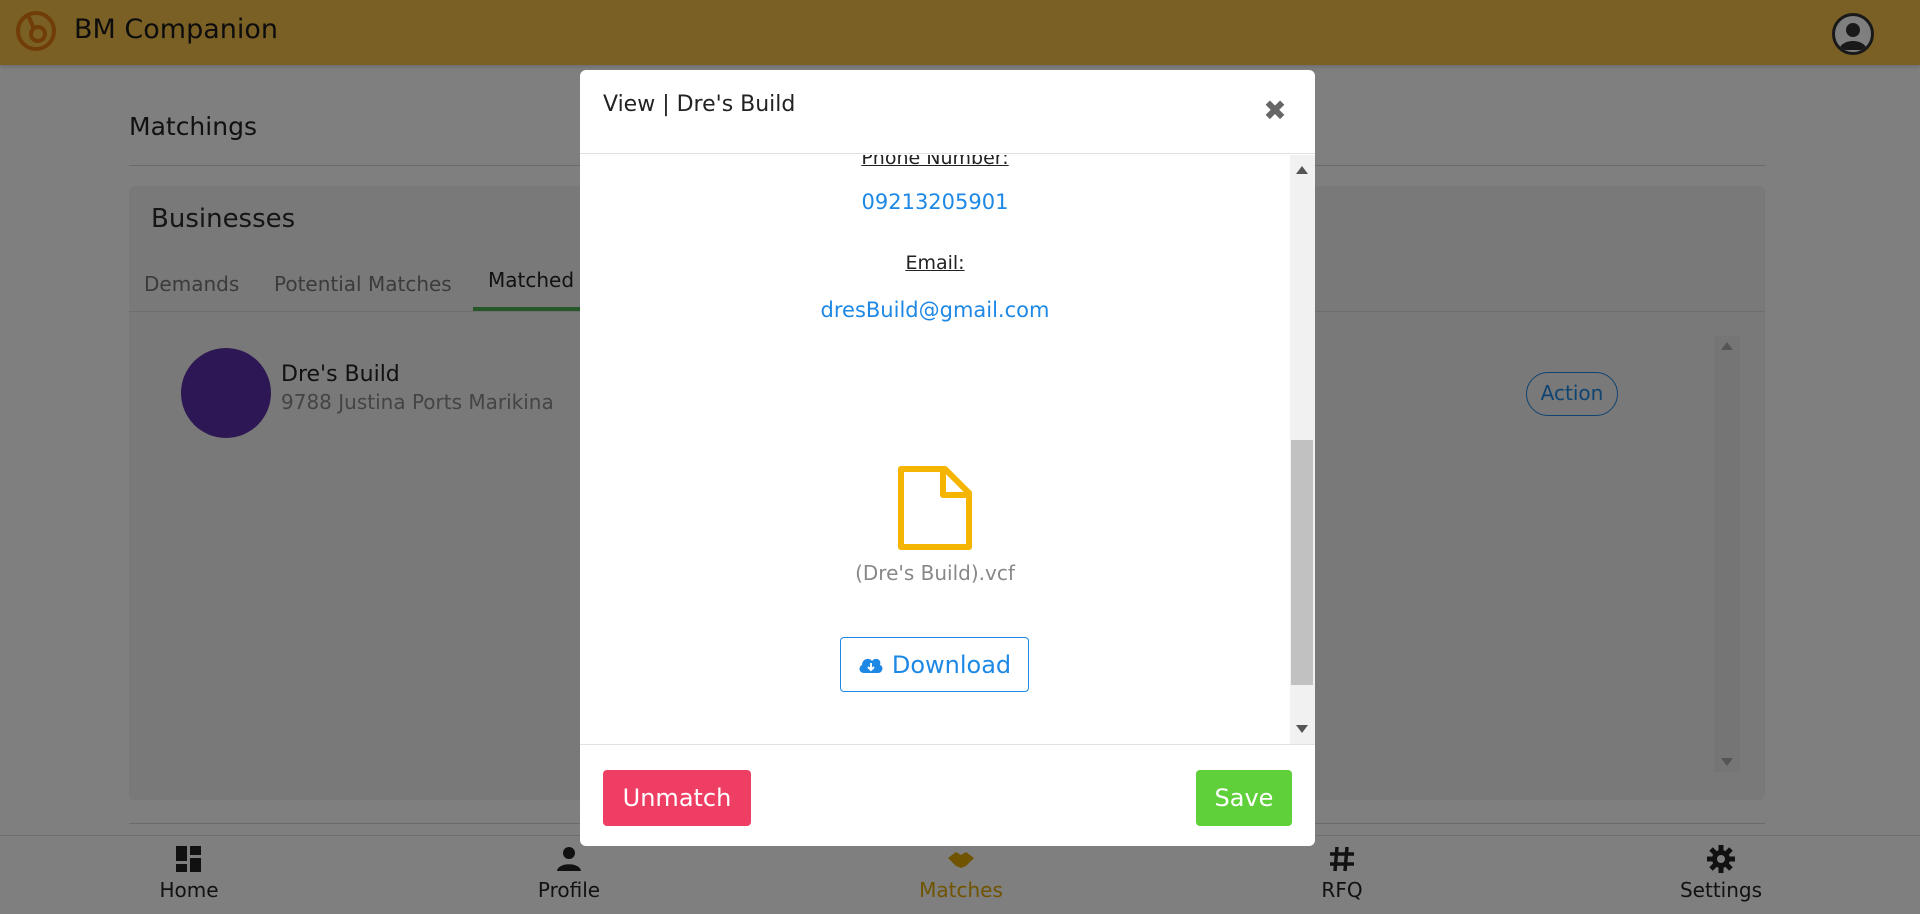  What do you see at coordinates (1302, 562) in the screenshot?
I see `modal-scrollbar-thumb` at bounding box center [1302, 562].